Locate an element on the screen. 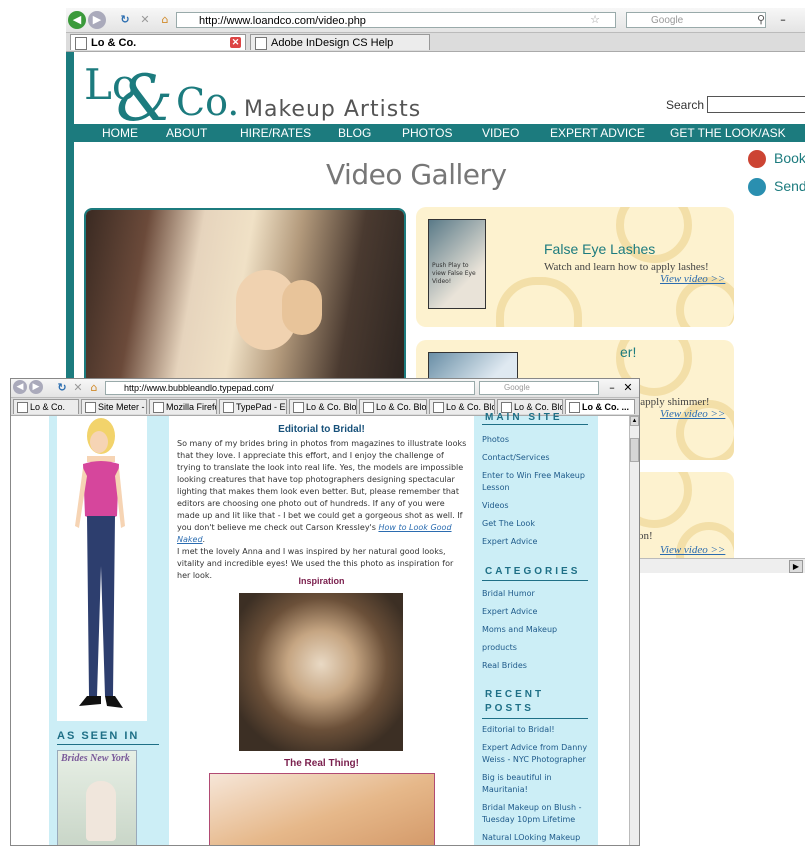  page-title: Video Gallery is located at coordinates (416, 174).